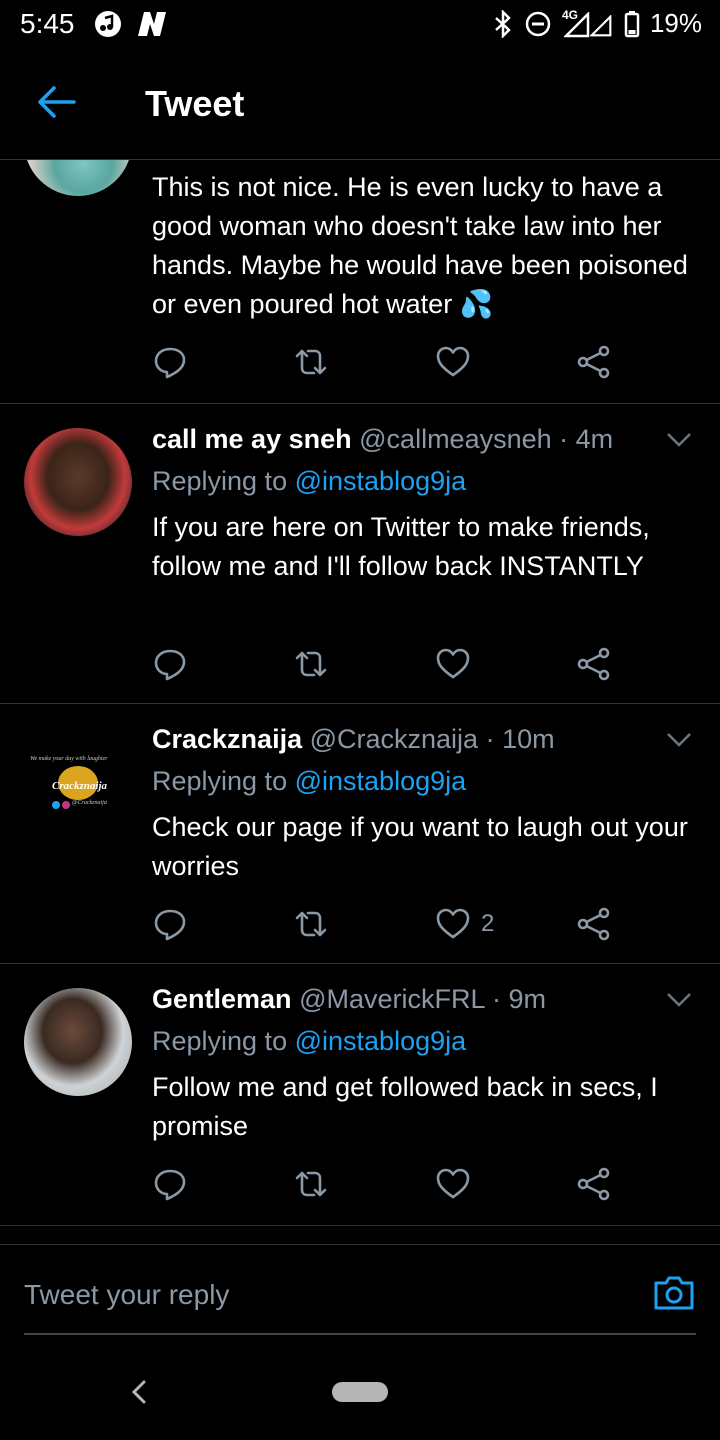  What do you see at coordinates (66, 805) in the screenshot?
I see `instagram-icon` at bounding box center [66, 805].